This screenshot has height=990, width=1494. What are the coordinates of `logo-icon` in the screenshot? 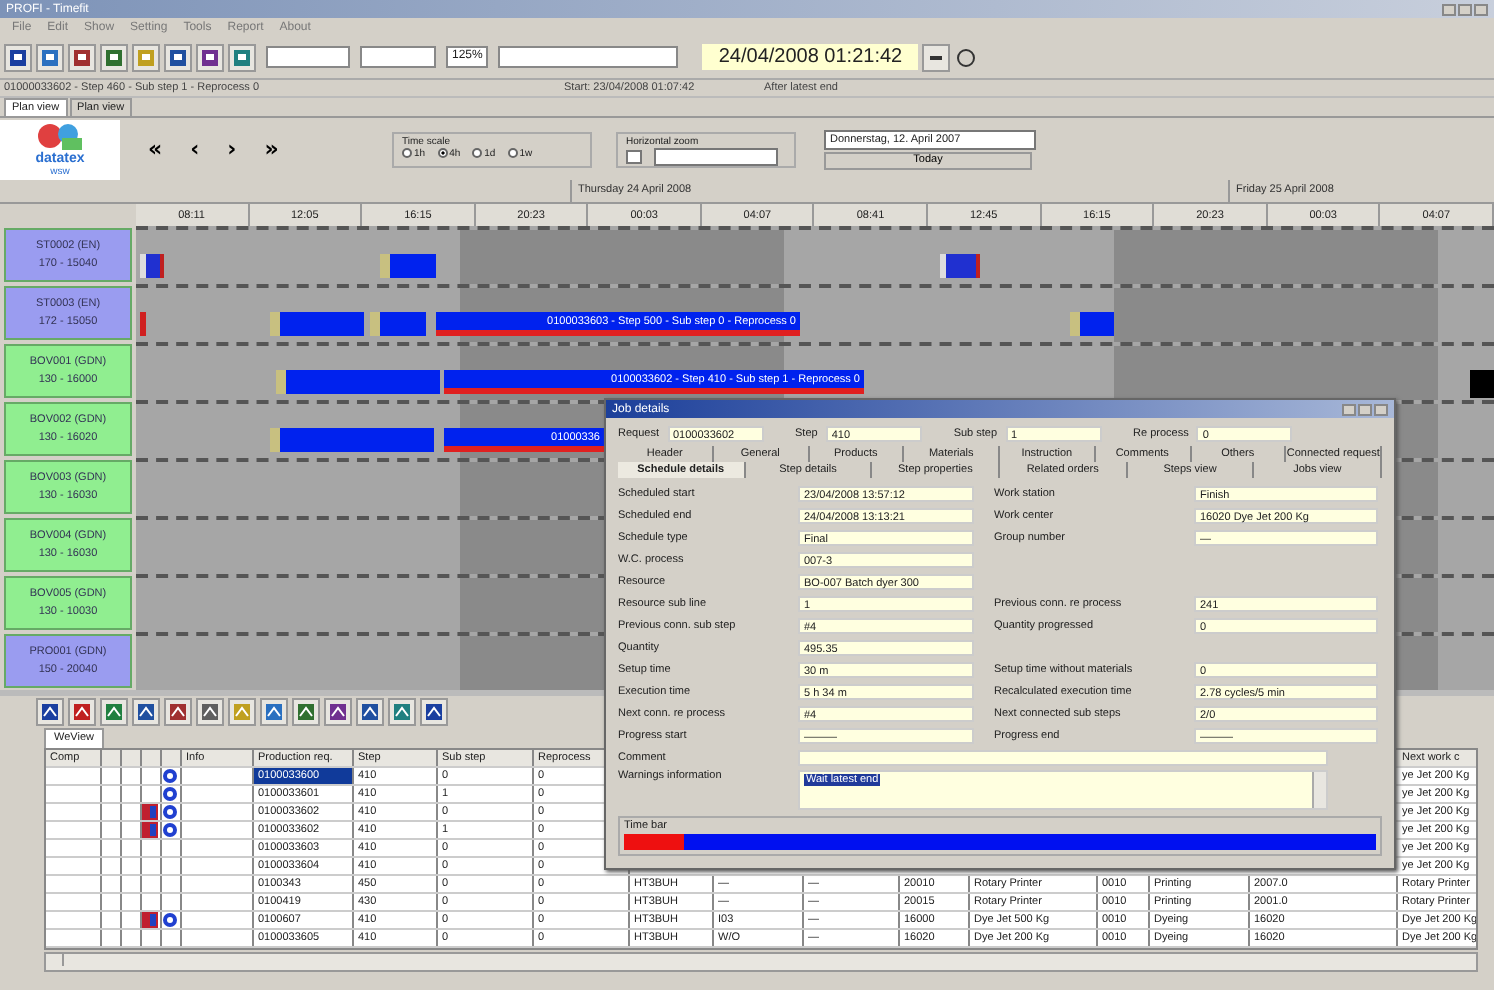 It's located at (60, 136).